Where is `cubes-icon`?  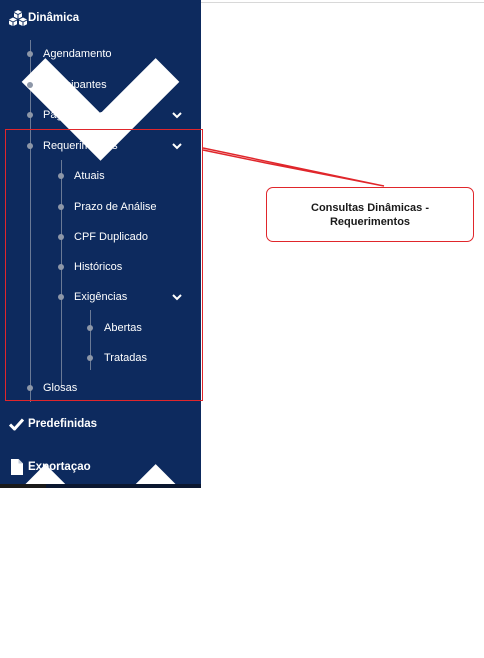 cubes-icon is located at coordinates (18, 18).